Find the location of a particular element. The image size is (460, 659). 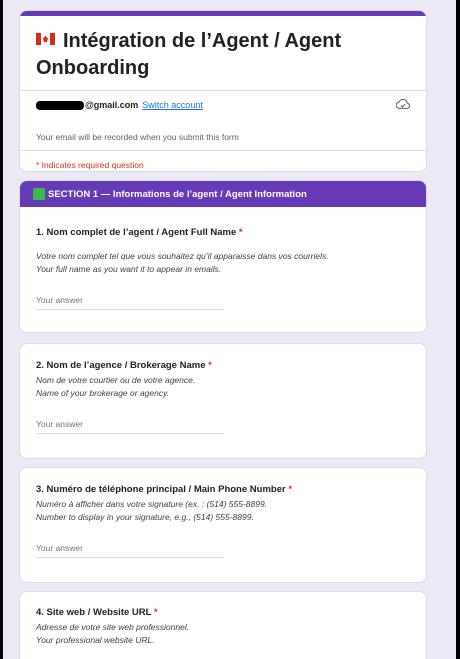

cloud-save-icon is located at coordinates (403, 104).